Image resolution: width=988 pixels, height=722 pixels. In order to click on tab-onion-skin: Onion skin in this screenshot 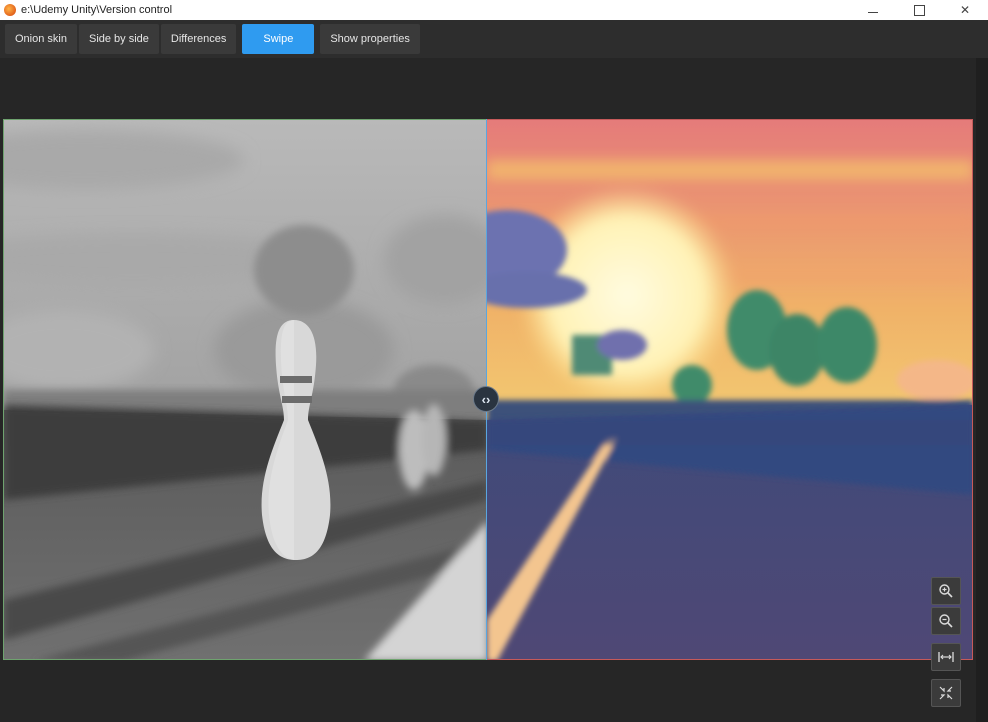, I will do `click(41, 39)`.